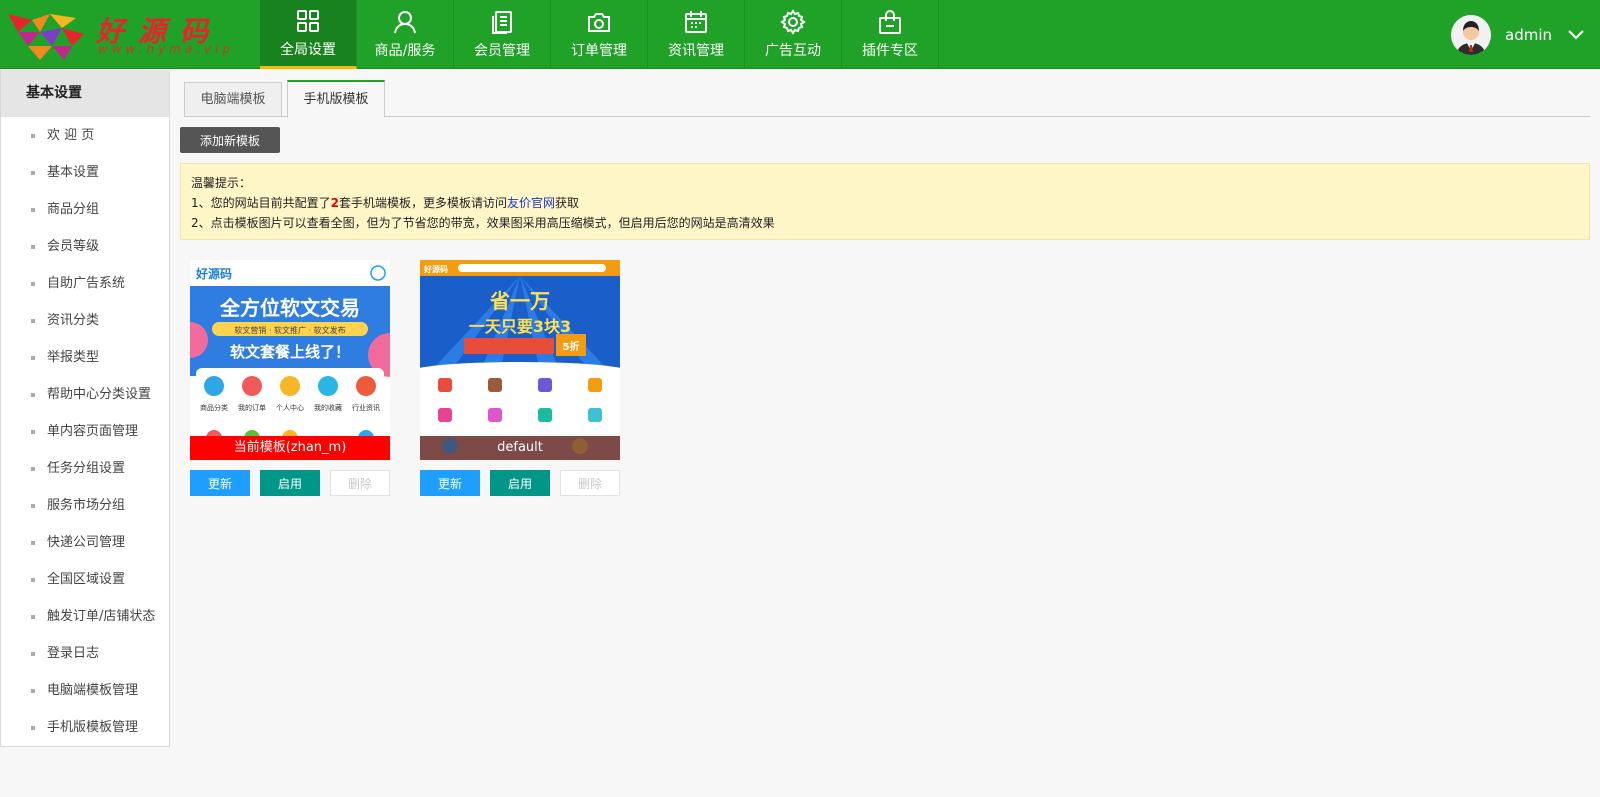 The width and height of the screenshot is (1600, 797). I want to click on shortcut-label: 个人中心, so click(290, 407).